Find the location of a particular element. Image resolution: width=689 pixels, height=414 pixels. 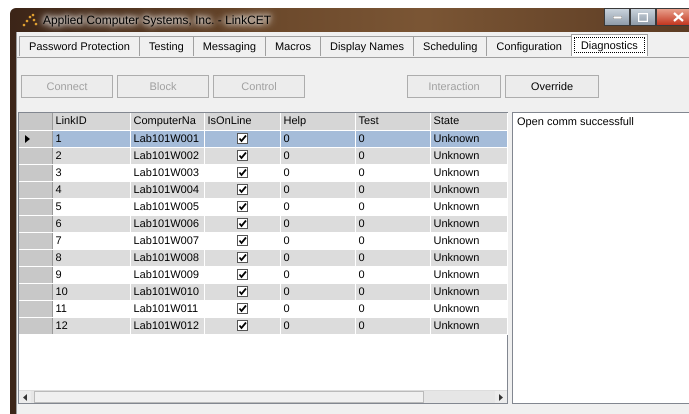

table-cell: Lab101W012 is located at coordinates (167, 325).